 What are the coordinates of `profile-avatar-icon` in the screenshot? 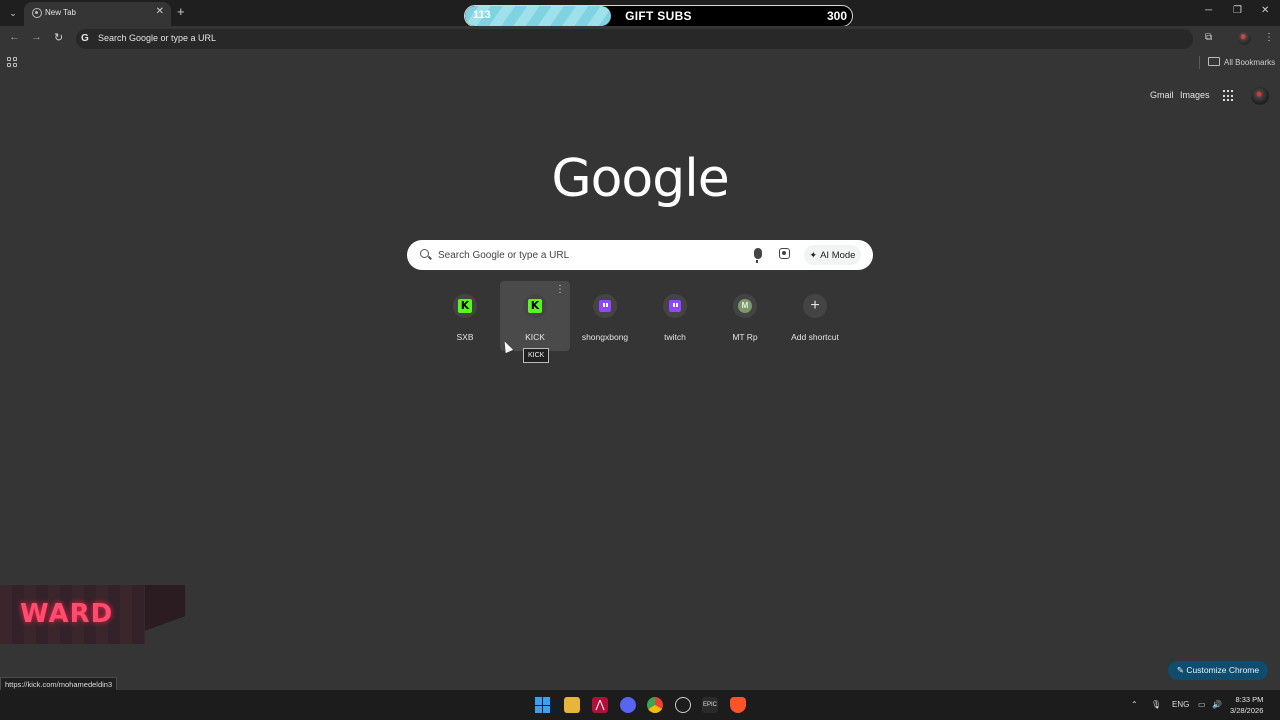 It's located at (1244, 38).